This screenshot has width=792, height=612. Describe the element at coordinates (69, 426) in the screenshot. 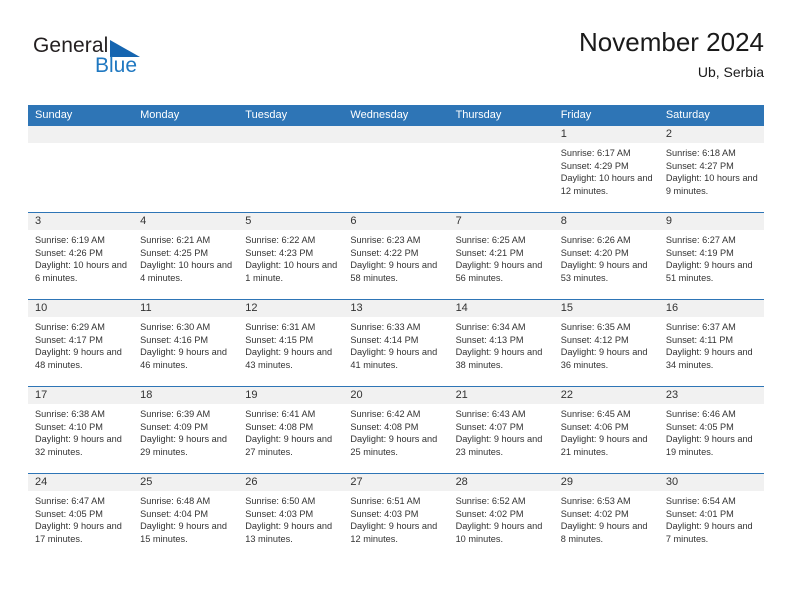

I see `sunset-text: Sunset: 4:10 PM` at that location.